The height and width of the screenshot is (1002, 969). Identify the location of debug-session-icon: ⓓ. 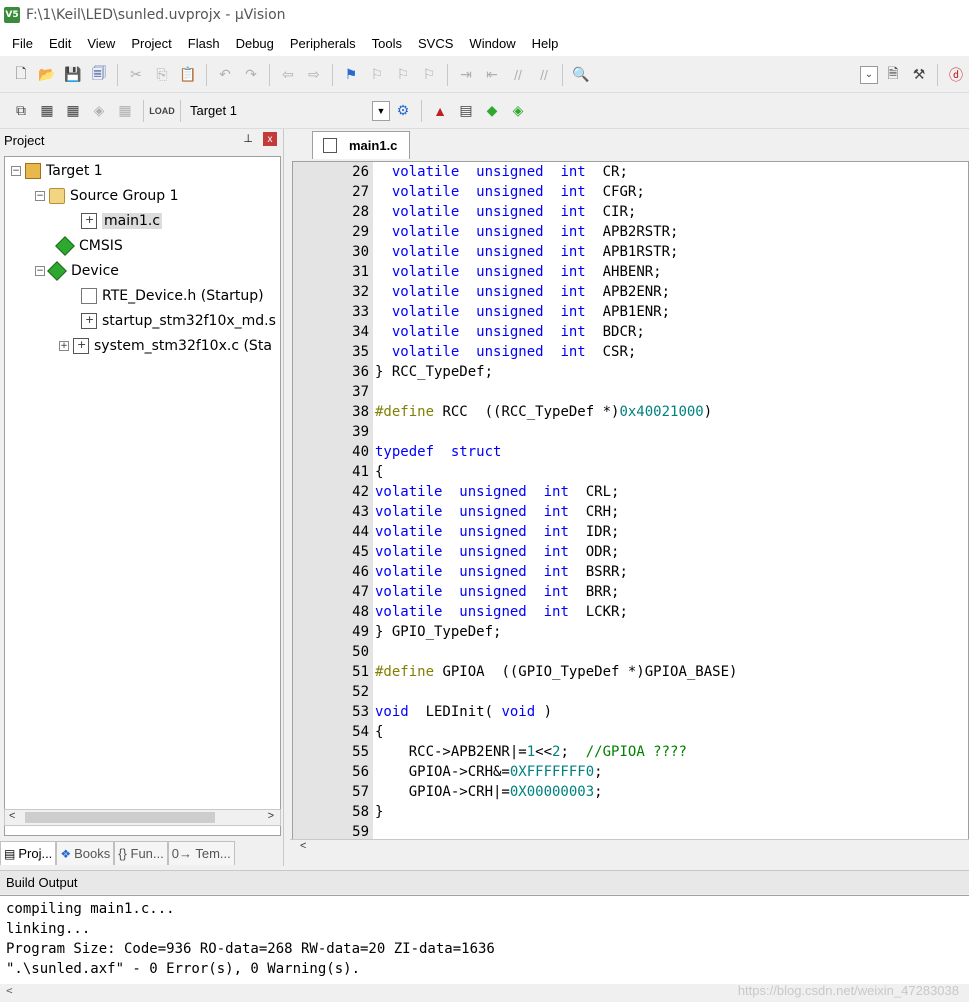
(956, 75).